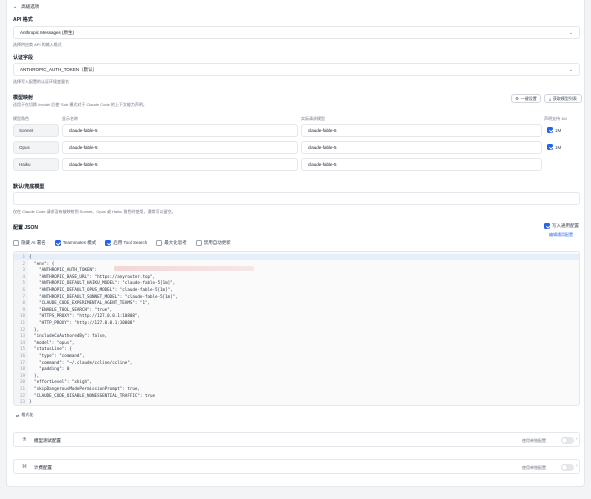 This screenshot has height=499, width=591. Describe the element at coordinates (23, 283) in the screenshot. I see `line-number: 5` at that location.